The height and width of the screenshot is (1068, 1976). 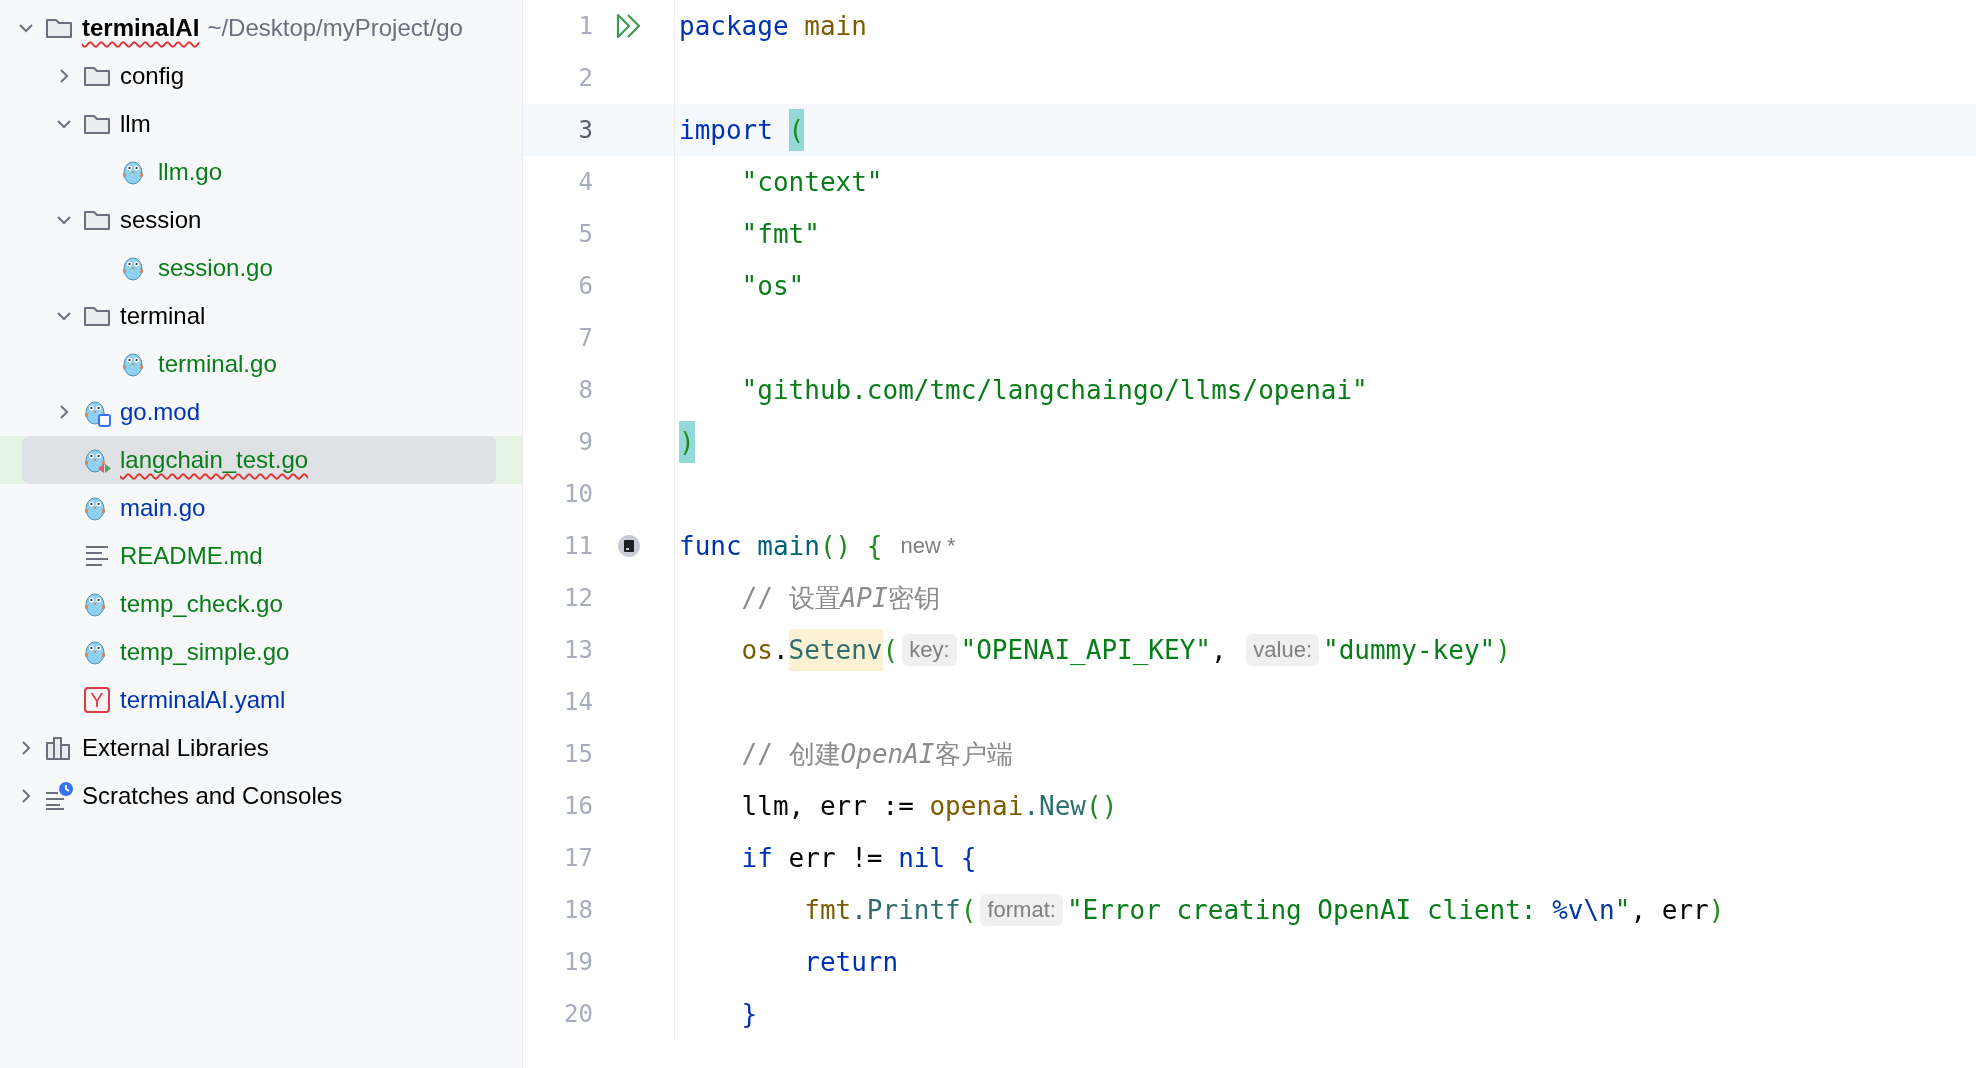 I want to click on code-token: "Error creating OpenAI client:, so click(x=1302, y=910).